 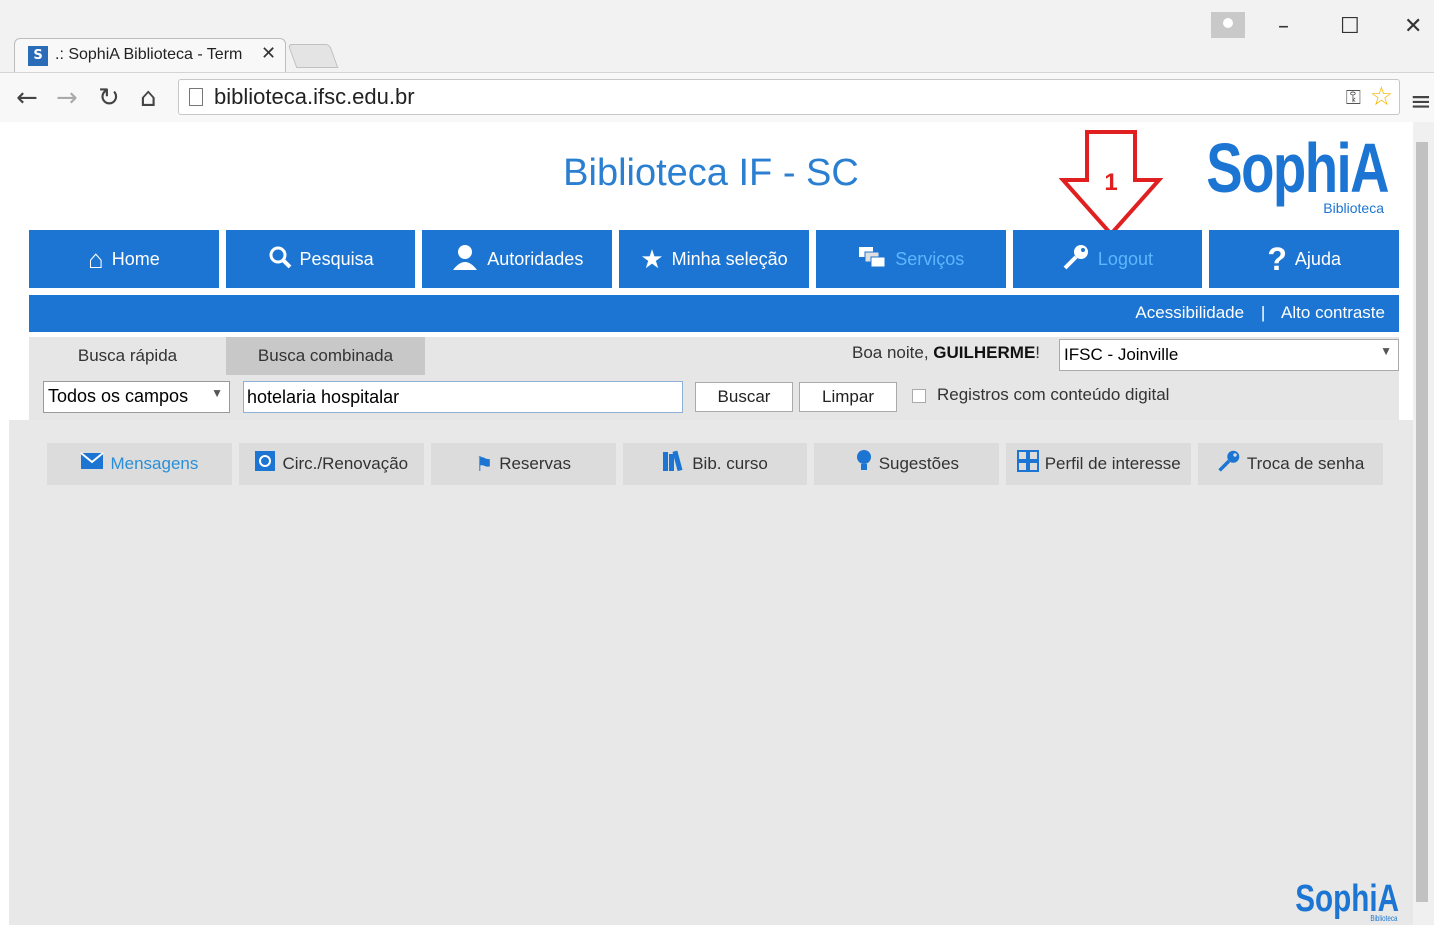 I want to click on nav-ajuda-label: Ajuda, so click(x=1317, y=258).